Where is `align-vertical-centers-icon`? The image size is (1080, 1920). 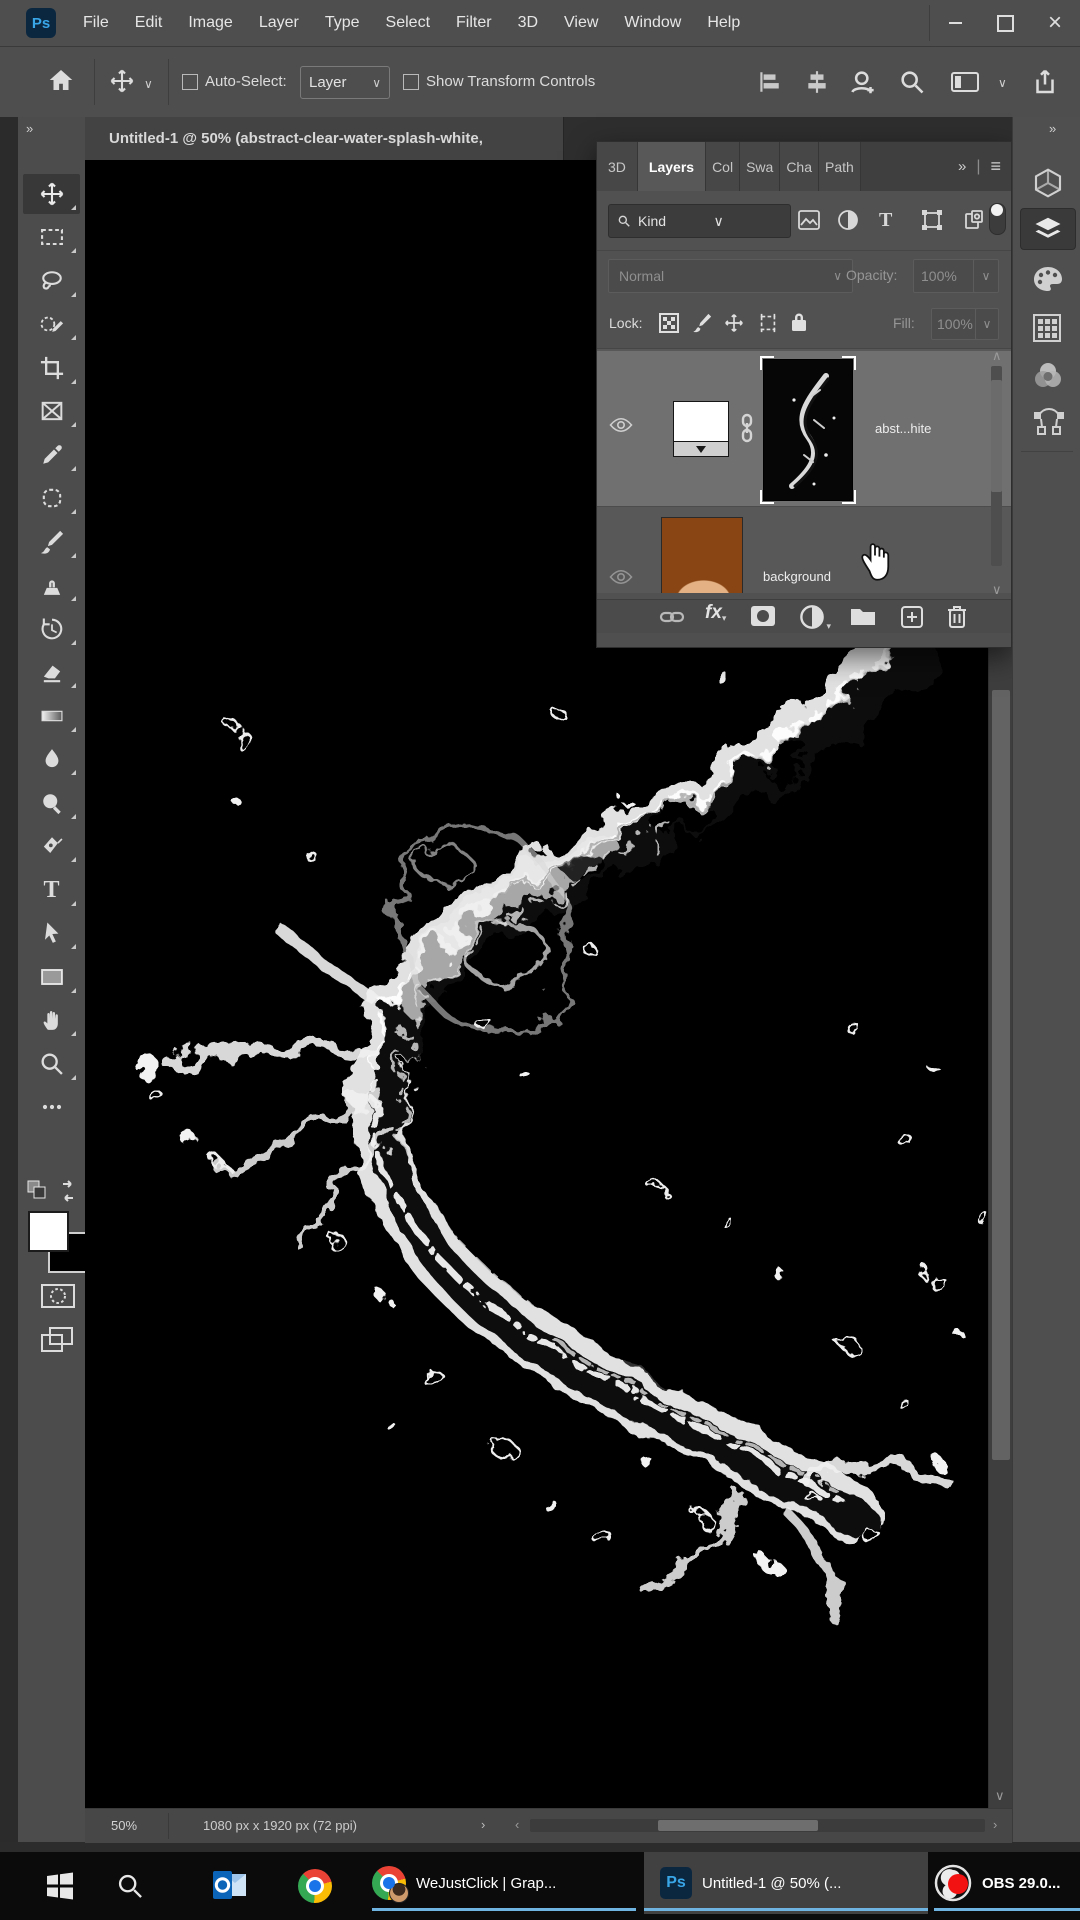 align-vertical-centers-icon is located at coordinates (817, 82).